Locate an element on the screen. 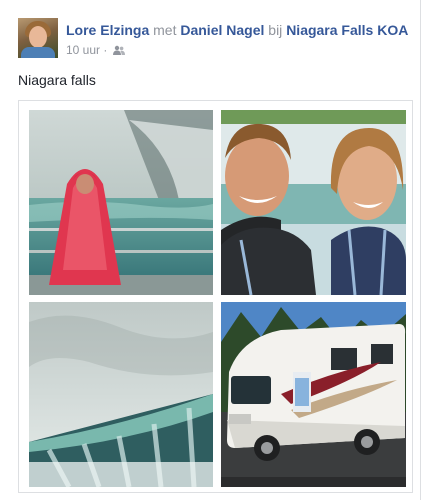 The height and width of the screenshot is (500, 421). avatar-face is located at coordinates (38, 37).